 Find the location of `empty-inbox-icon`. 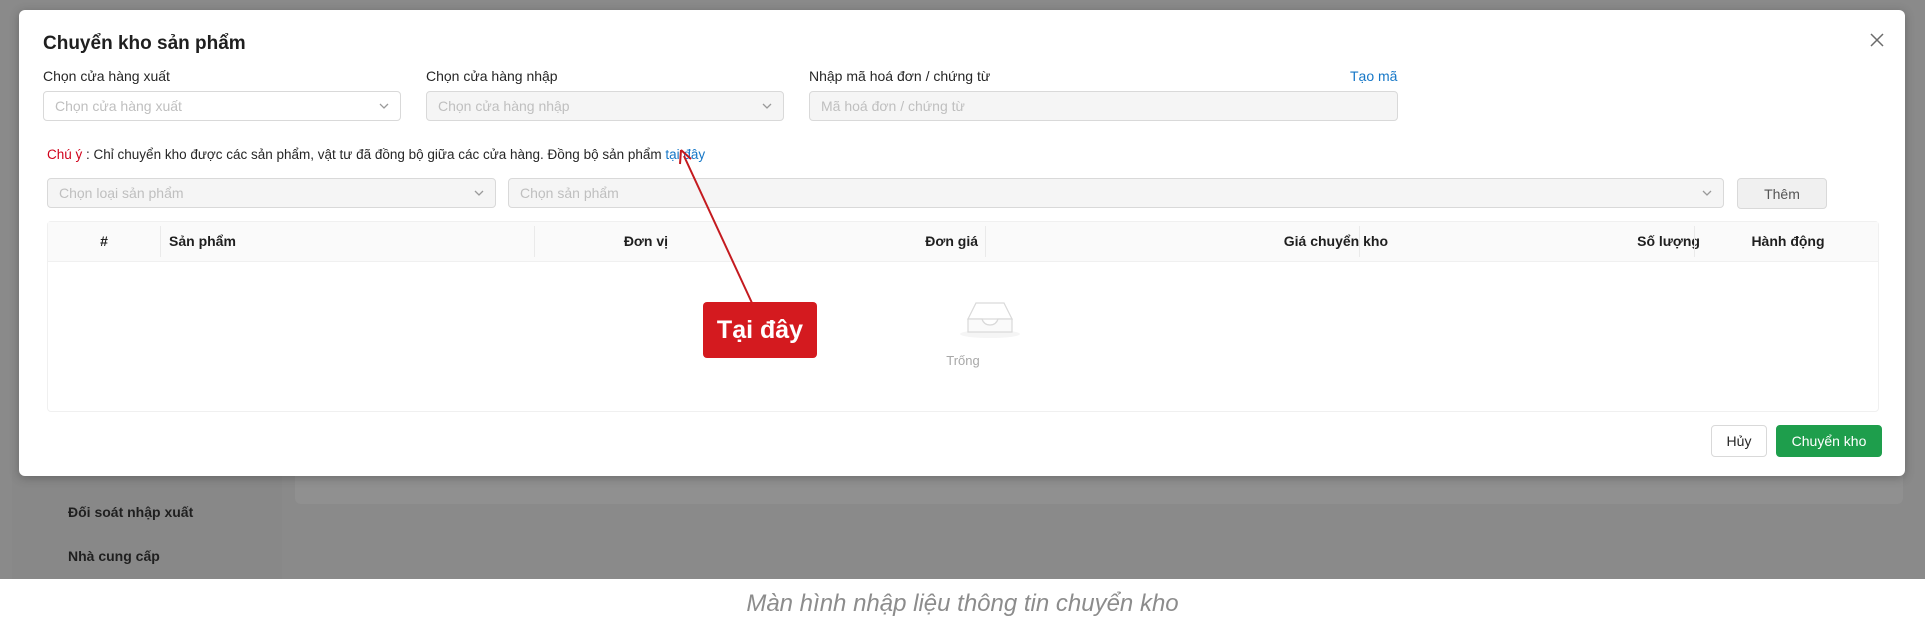

empty-inbox-icon is located at coordinates (990, 320).